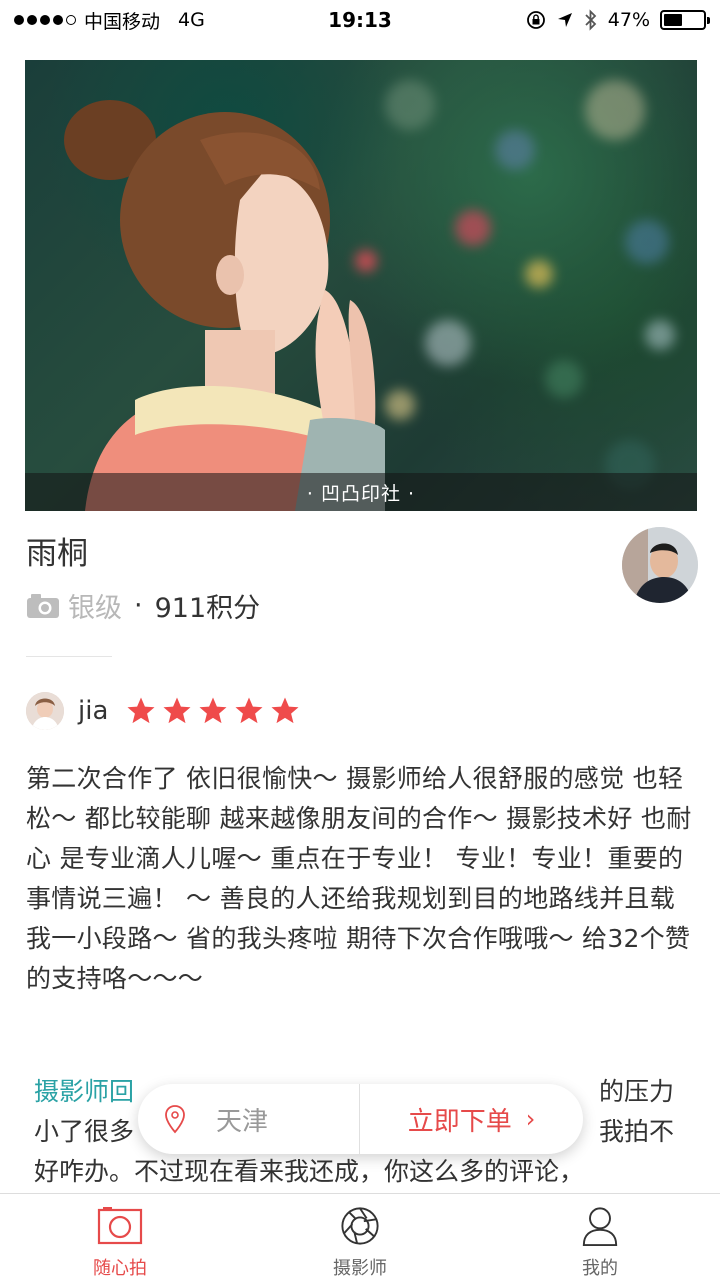  What do you see at coordinates (175, 1119) in the screenshot?
I see `location-pin-icon` at bounding box center [175, 1119].